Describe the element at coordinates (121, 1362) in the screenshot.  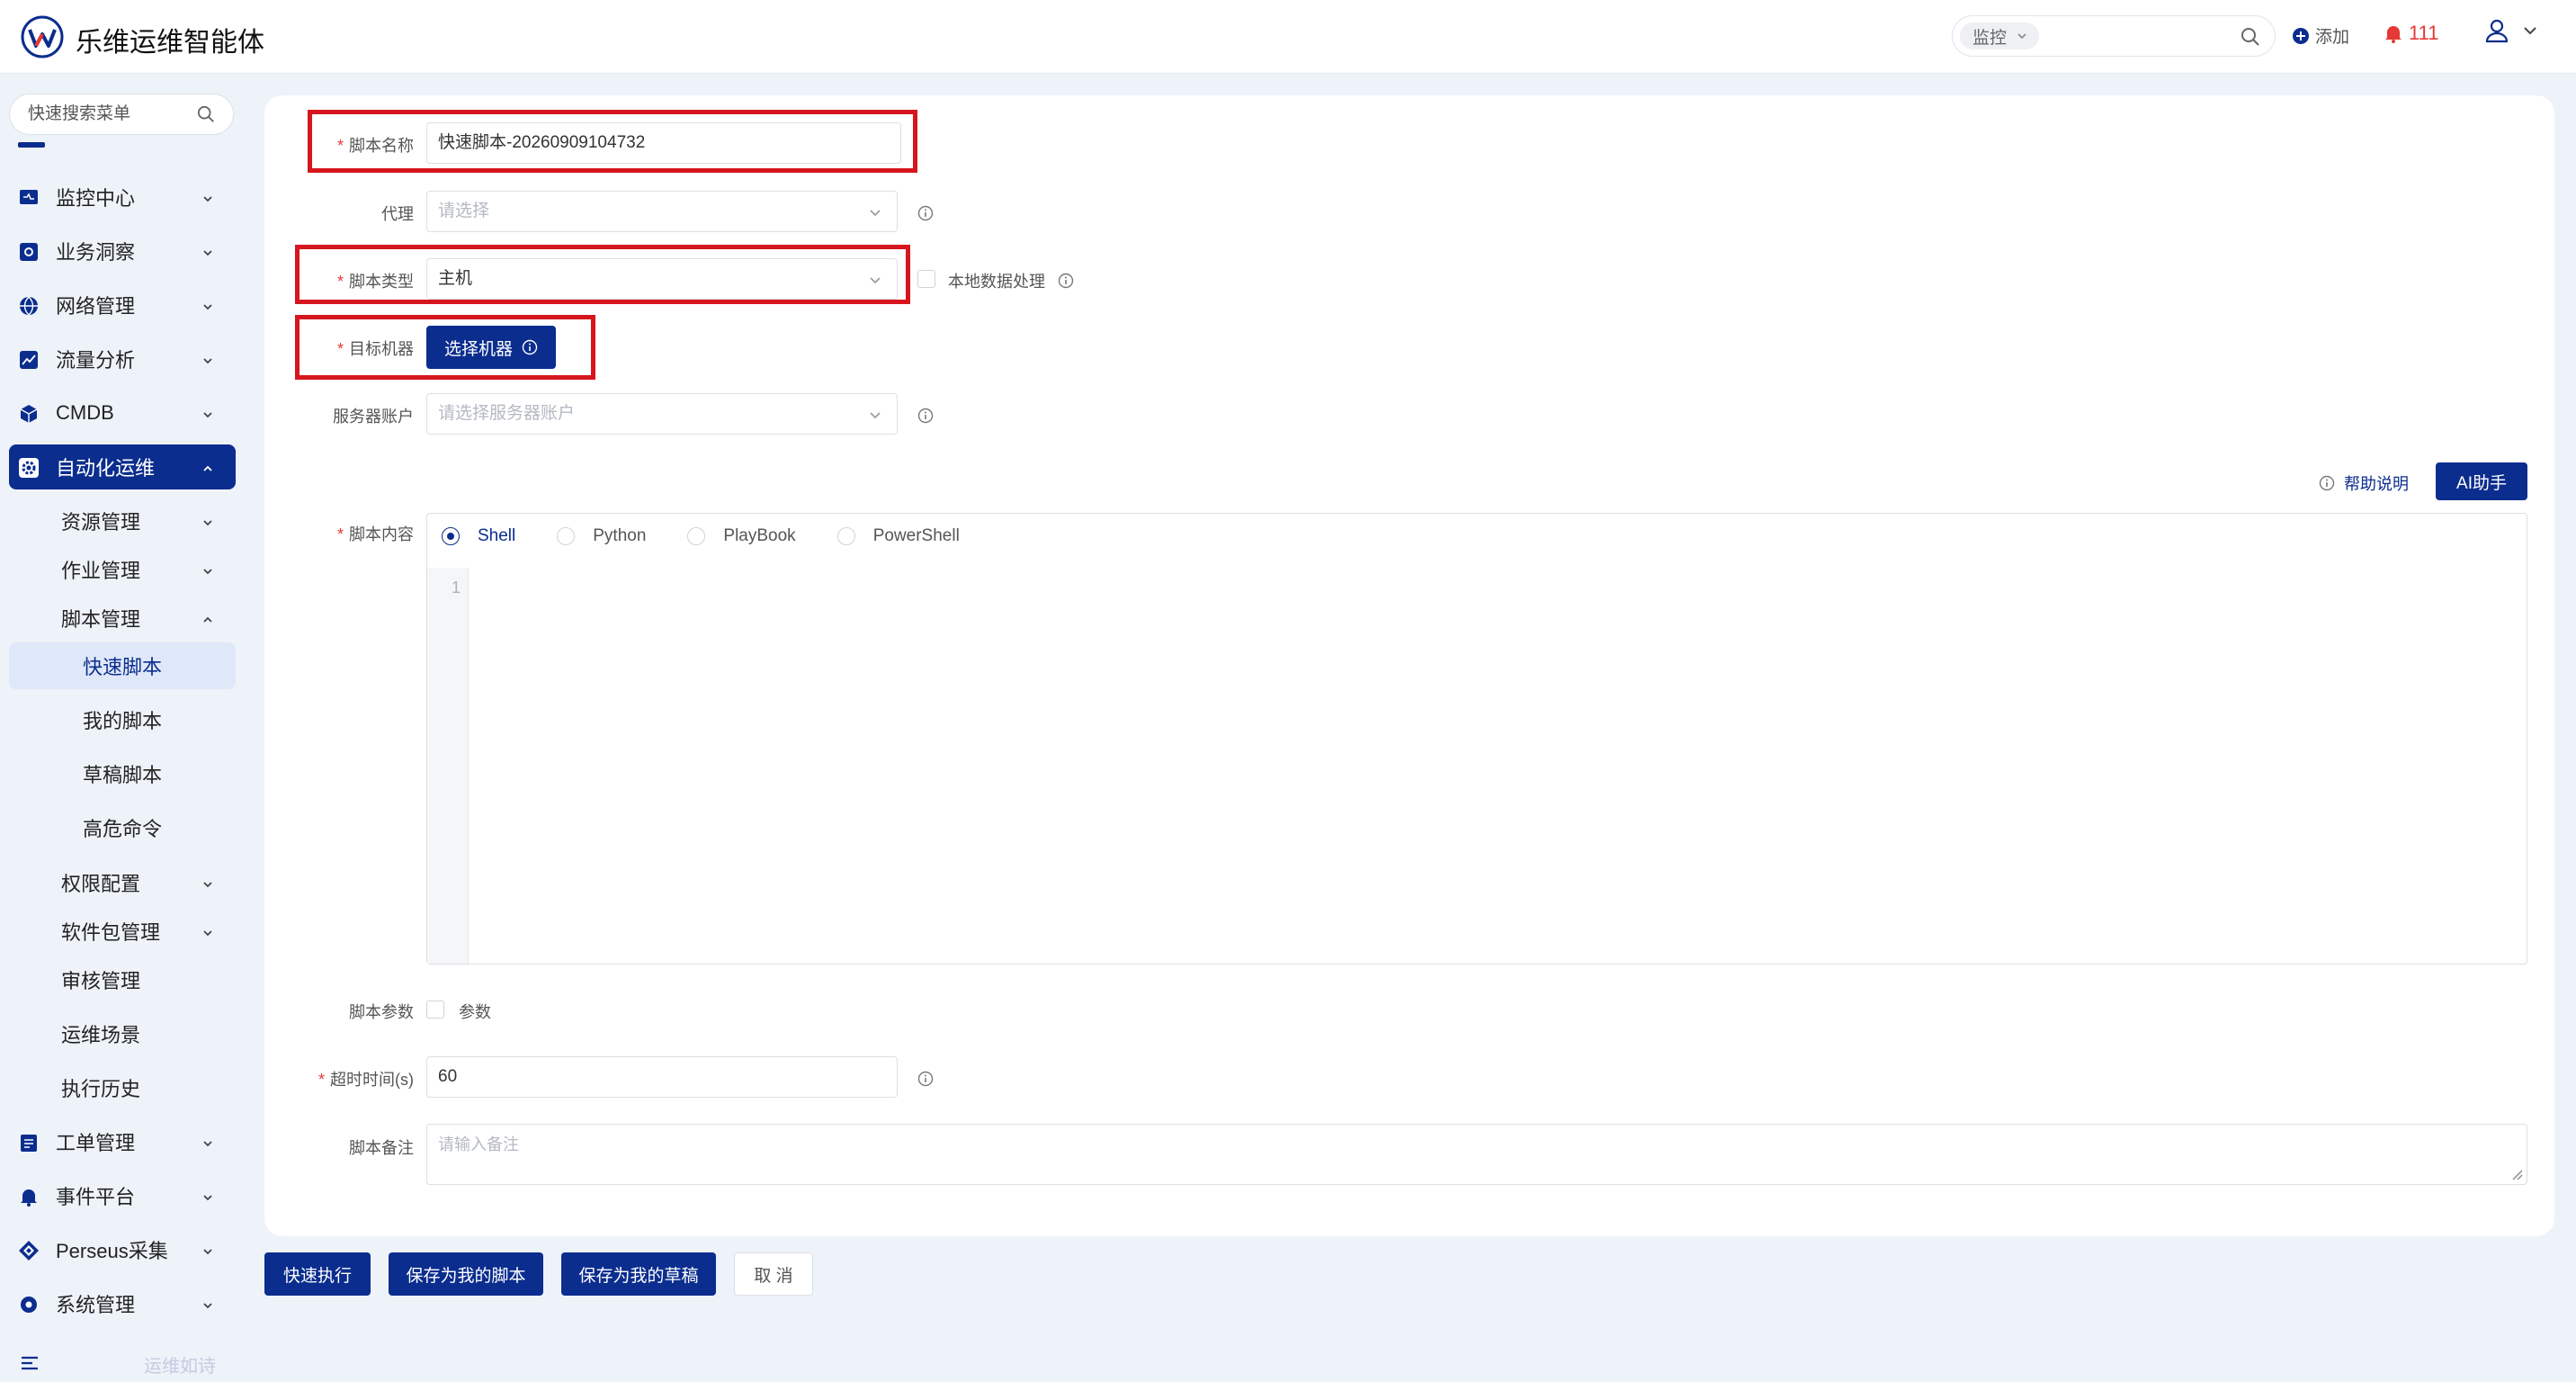
I see `sidebar-footer: 运维如诗` at that location.